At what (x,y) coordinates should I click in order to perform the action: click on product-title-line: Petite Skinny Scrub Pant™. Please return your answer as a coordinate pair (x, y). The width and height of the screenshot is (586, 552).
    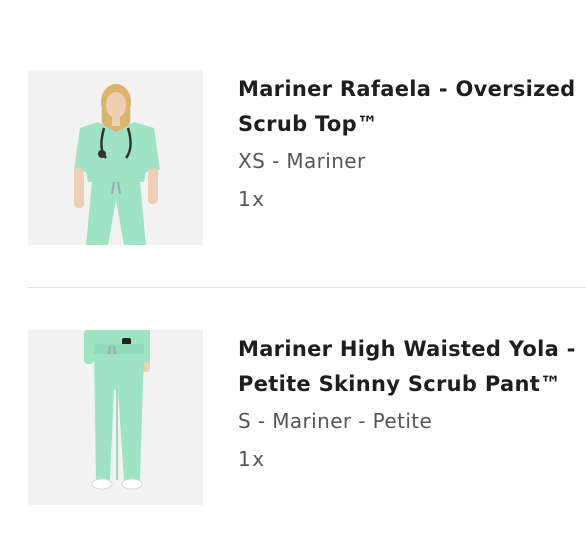
    Looking at the image, I should click on (400, 384).